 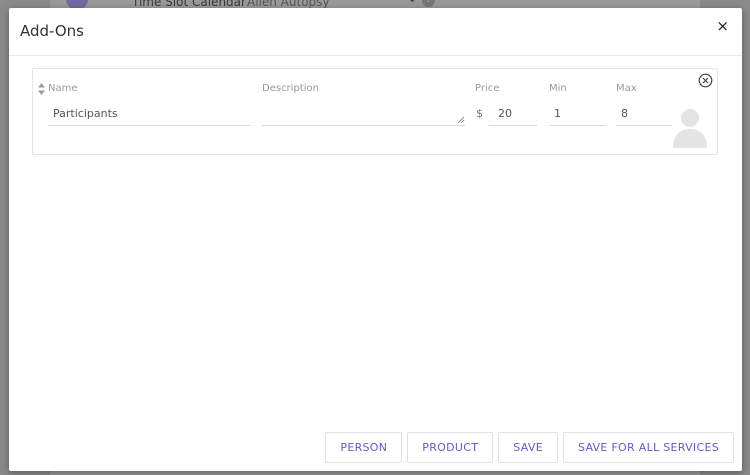 I want to click on resize-grip-icon, so click(x=460, y=119).